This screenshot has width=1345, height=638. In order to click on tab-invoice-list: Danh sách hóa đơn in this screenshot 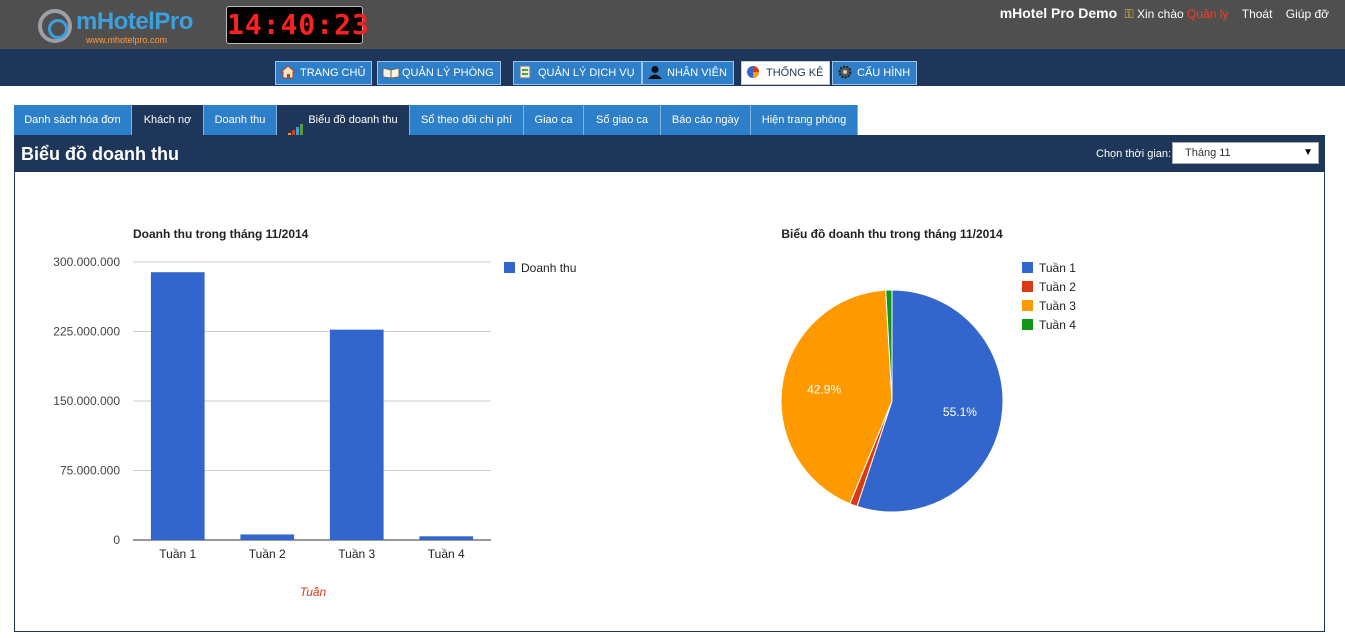, I will do `click(73, 120)`.